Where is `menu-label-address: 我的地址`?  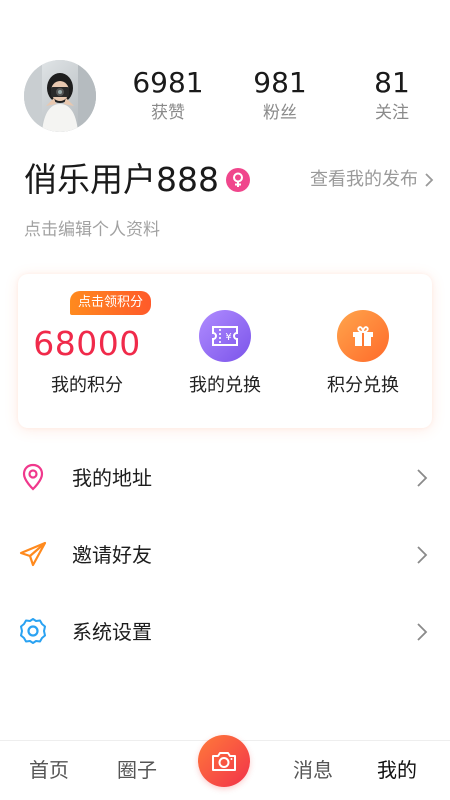
menu-label-address: 我的地址 is located at coordinates (112, 478).